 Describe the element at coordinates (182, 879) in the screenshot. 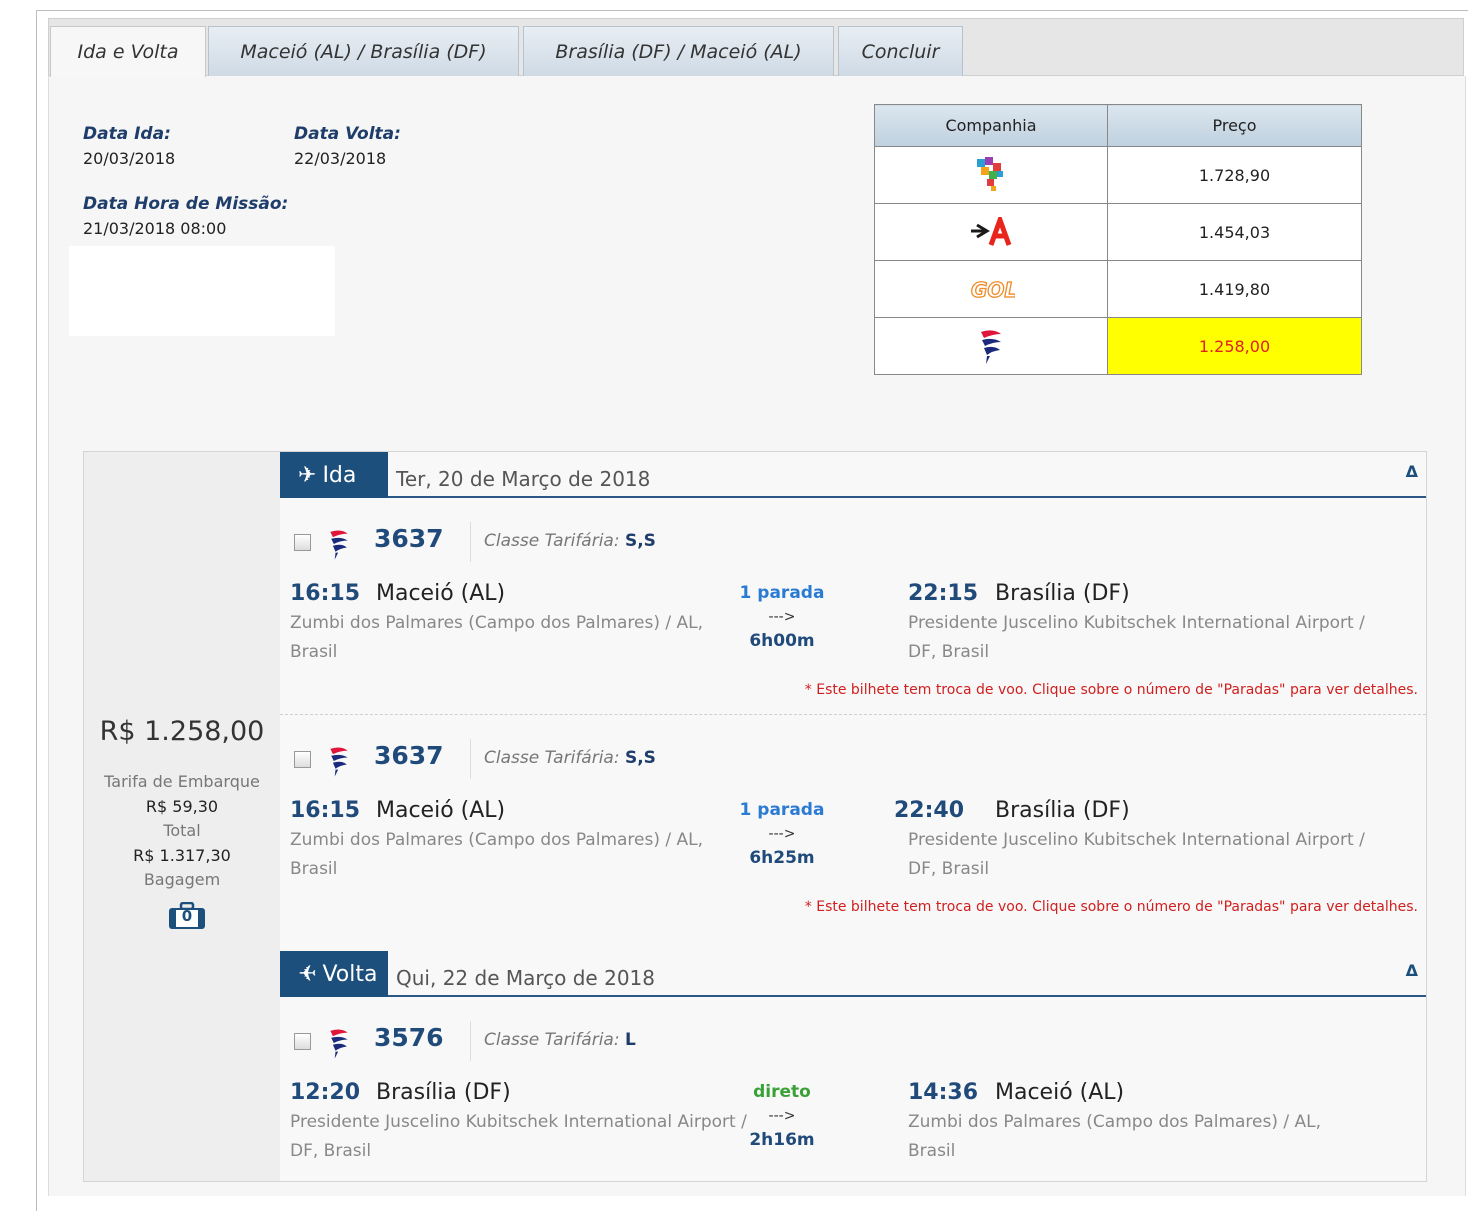

I see `bagagem-label: Bagagem` at that location.